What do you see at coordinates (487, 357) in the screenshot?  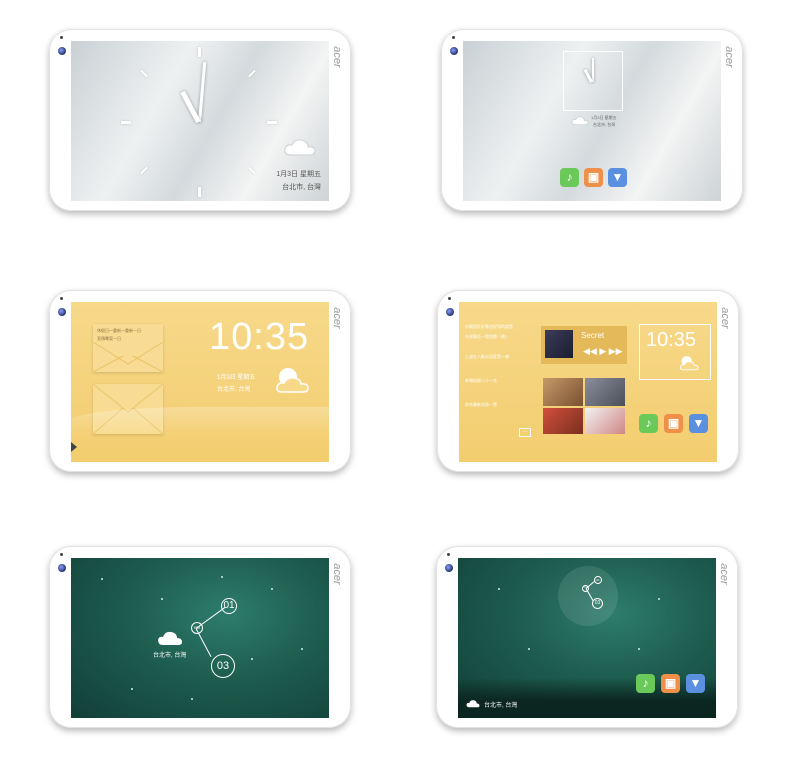 I see `news-item: 上週五八點半回家是一樣` at bounding box center [487, 357].